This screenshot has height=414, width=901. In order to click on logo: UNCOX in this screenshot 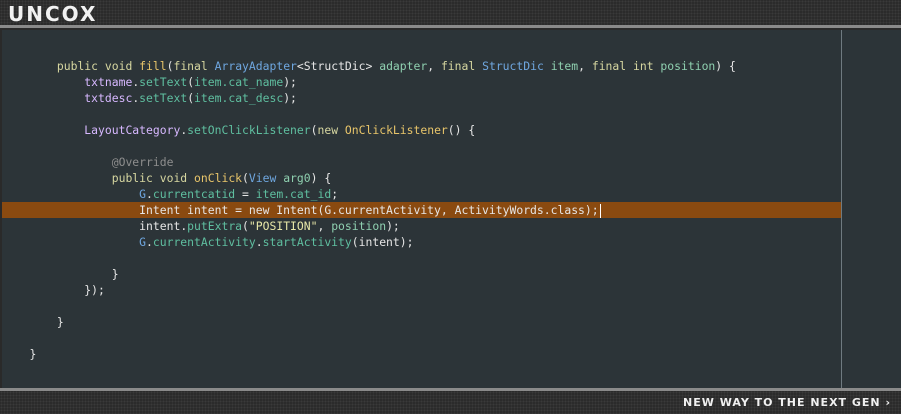, I will do `click(53, 14)`.